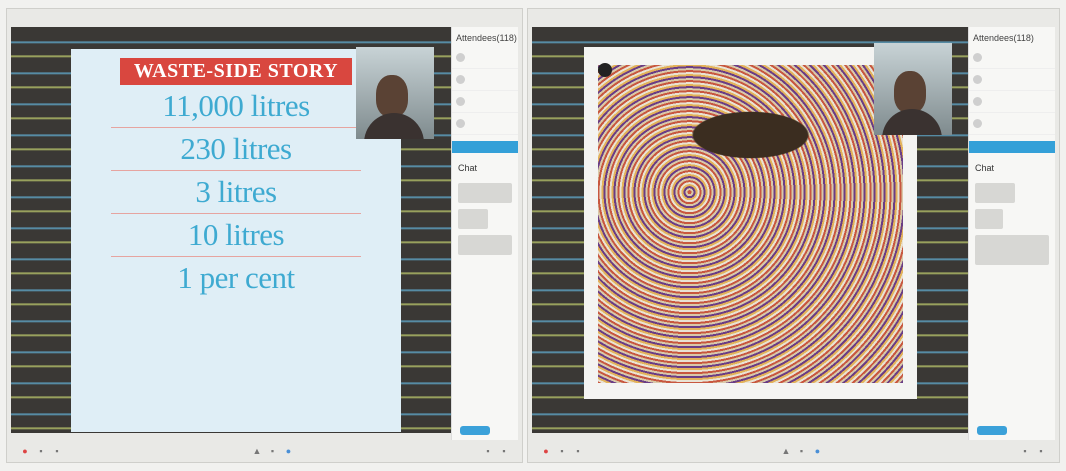 Image resolution: width=1066 pixels, height=471 pixels. I want to click on stat-value: 3 litres, so click(236, 191).